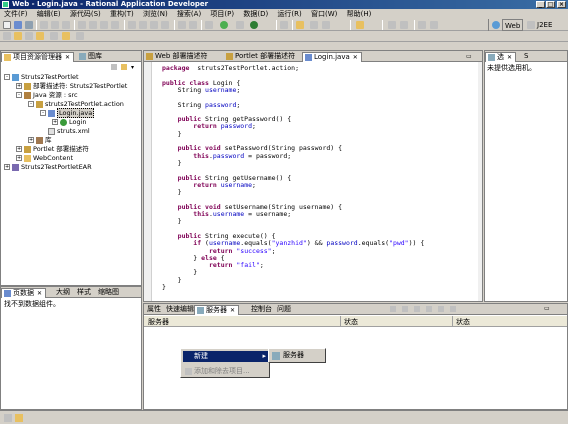 The image size is (568, 424). What do you see at coordinates (324, 14) in the screenshot?
I see `menu-window: 窗口(W)` at bounding box center [324, 14].